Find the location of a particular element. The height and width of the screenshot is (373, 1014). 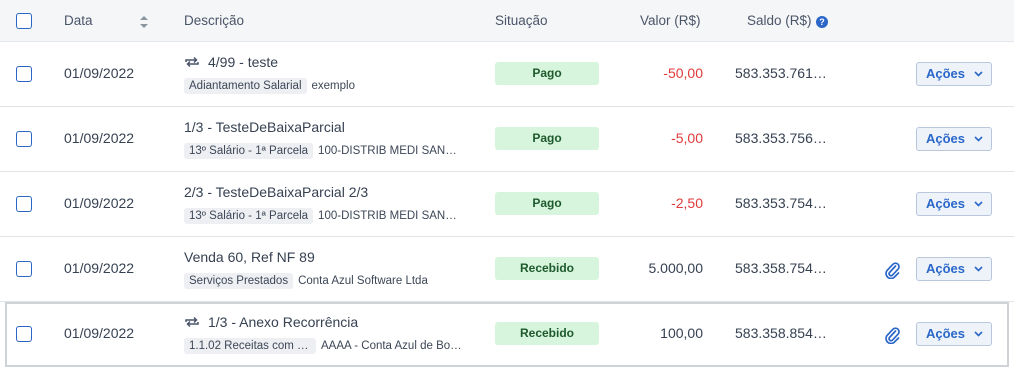

row-valor: 100,00 is located at coordinates (681, 333).